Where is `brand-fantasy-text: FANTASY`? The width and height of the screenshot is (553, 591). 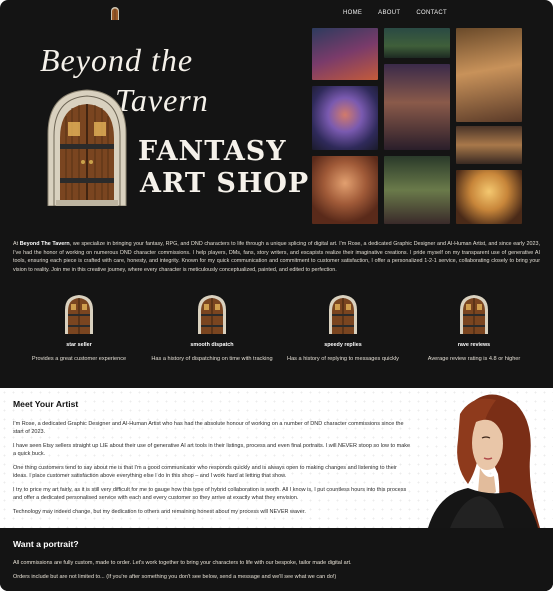 brand-fantasy-text: FANTASY is located at coordinates (212, 151).